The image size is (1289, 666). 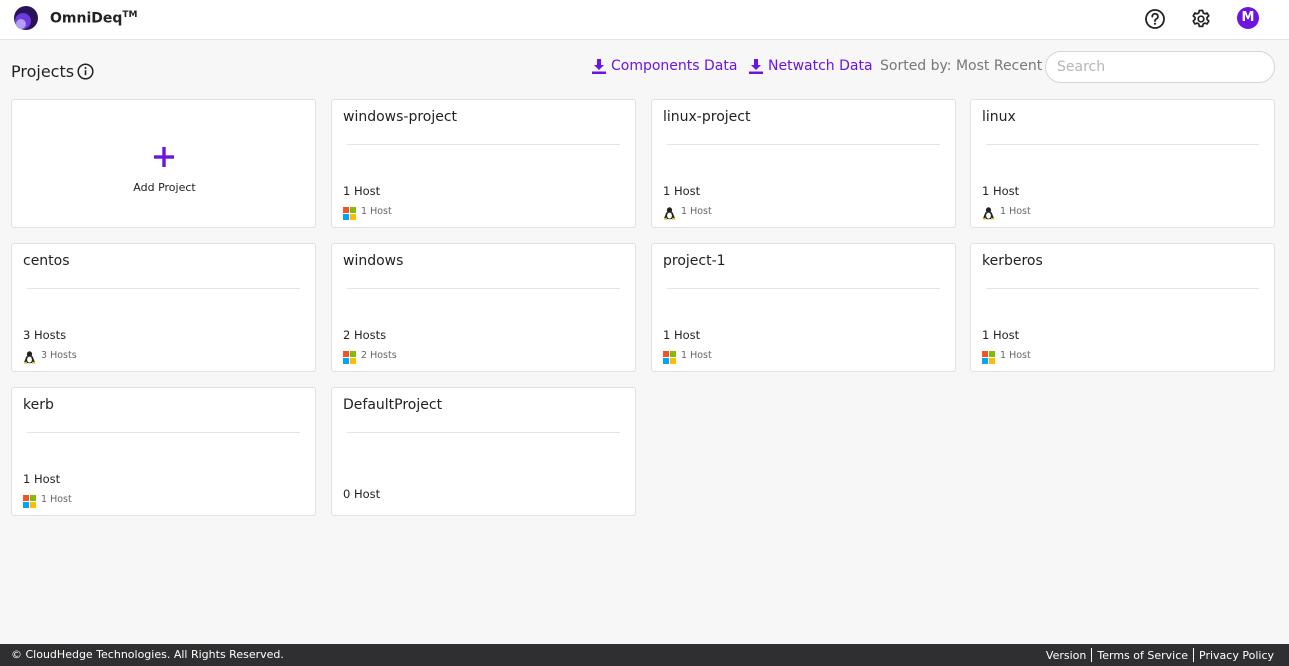 What do you see at coordinates (1122, 307) in the screenshot?
I see `project-card: kerberos 1 Host 1 Host` at bounding box center [1122, 307].